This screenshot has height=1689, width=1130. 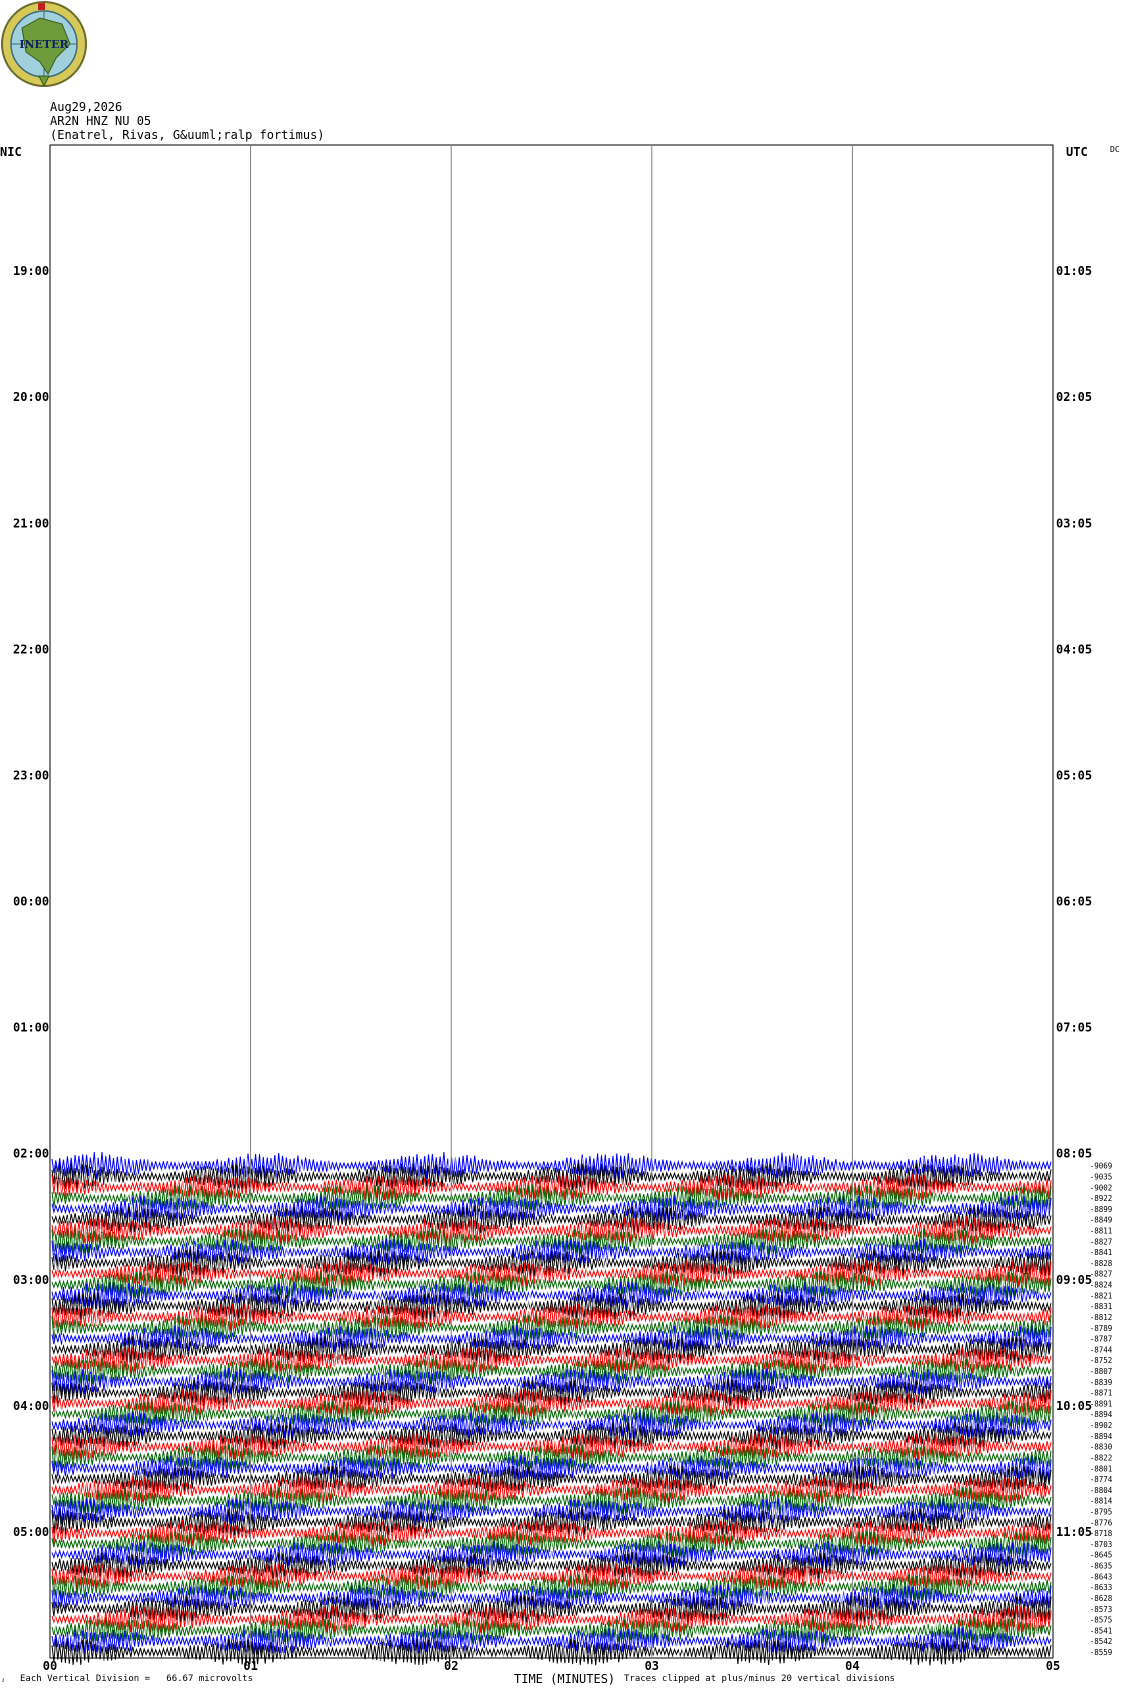 What do you see at coordinates (451, 1666) in the screenshot?
I see `x-tick-label: 02` at bounding box center [451, 1666].